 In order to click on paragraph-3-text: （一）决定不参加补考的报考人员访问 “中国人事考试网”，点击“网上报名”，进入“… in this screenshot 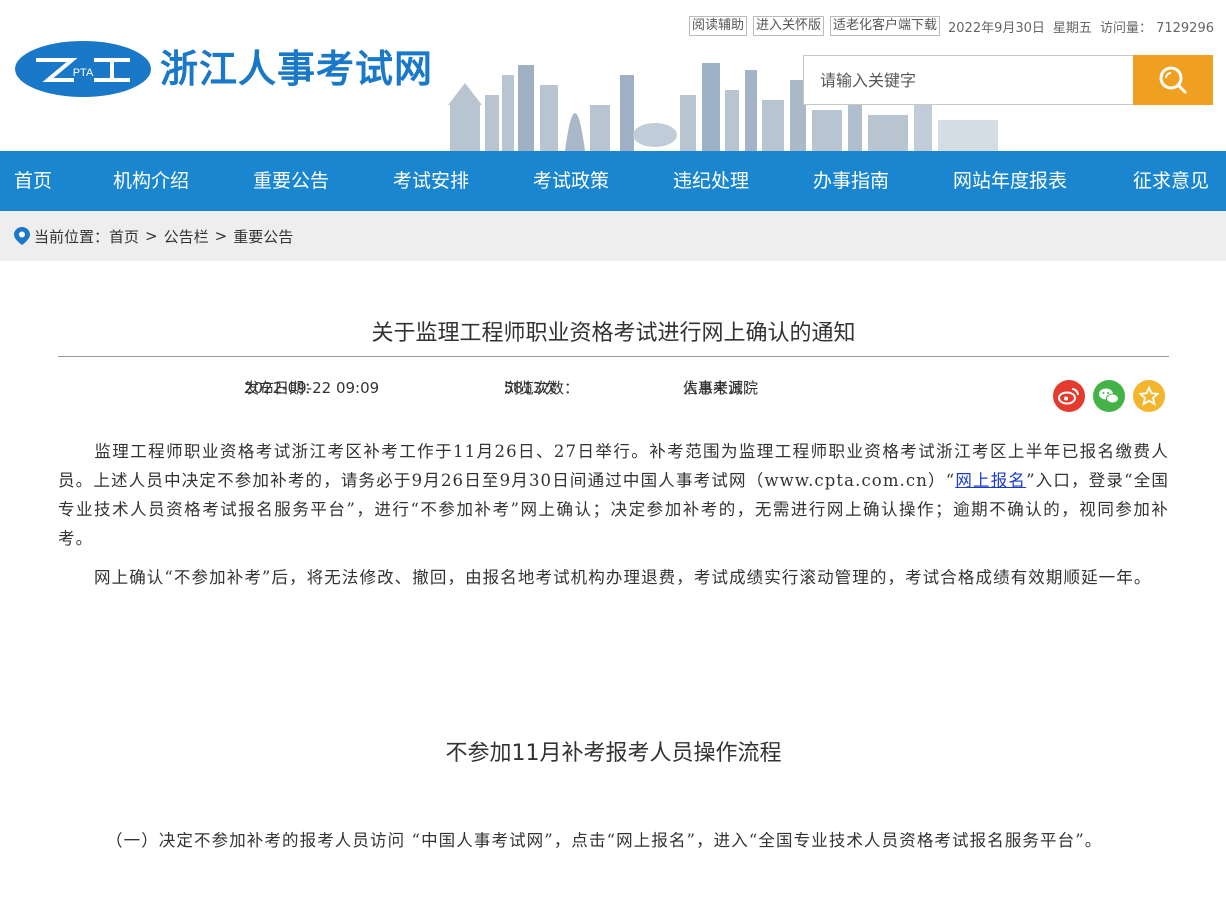, I will do `click(604, 840)`.